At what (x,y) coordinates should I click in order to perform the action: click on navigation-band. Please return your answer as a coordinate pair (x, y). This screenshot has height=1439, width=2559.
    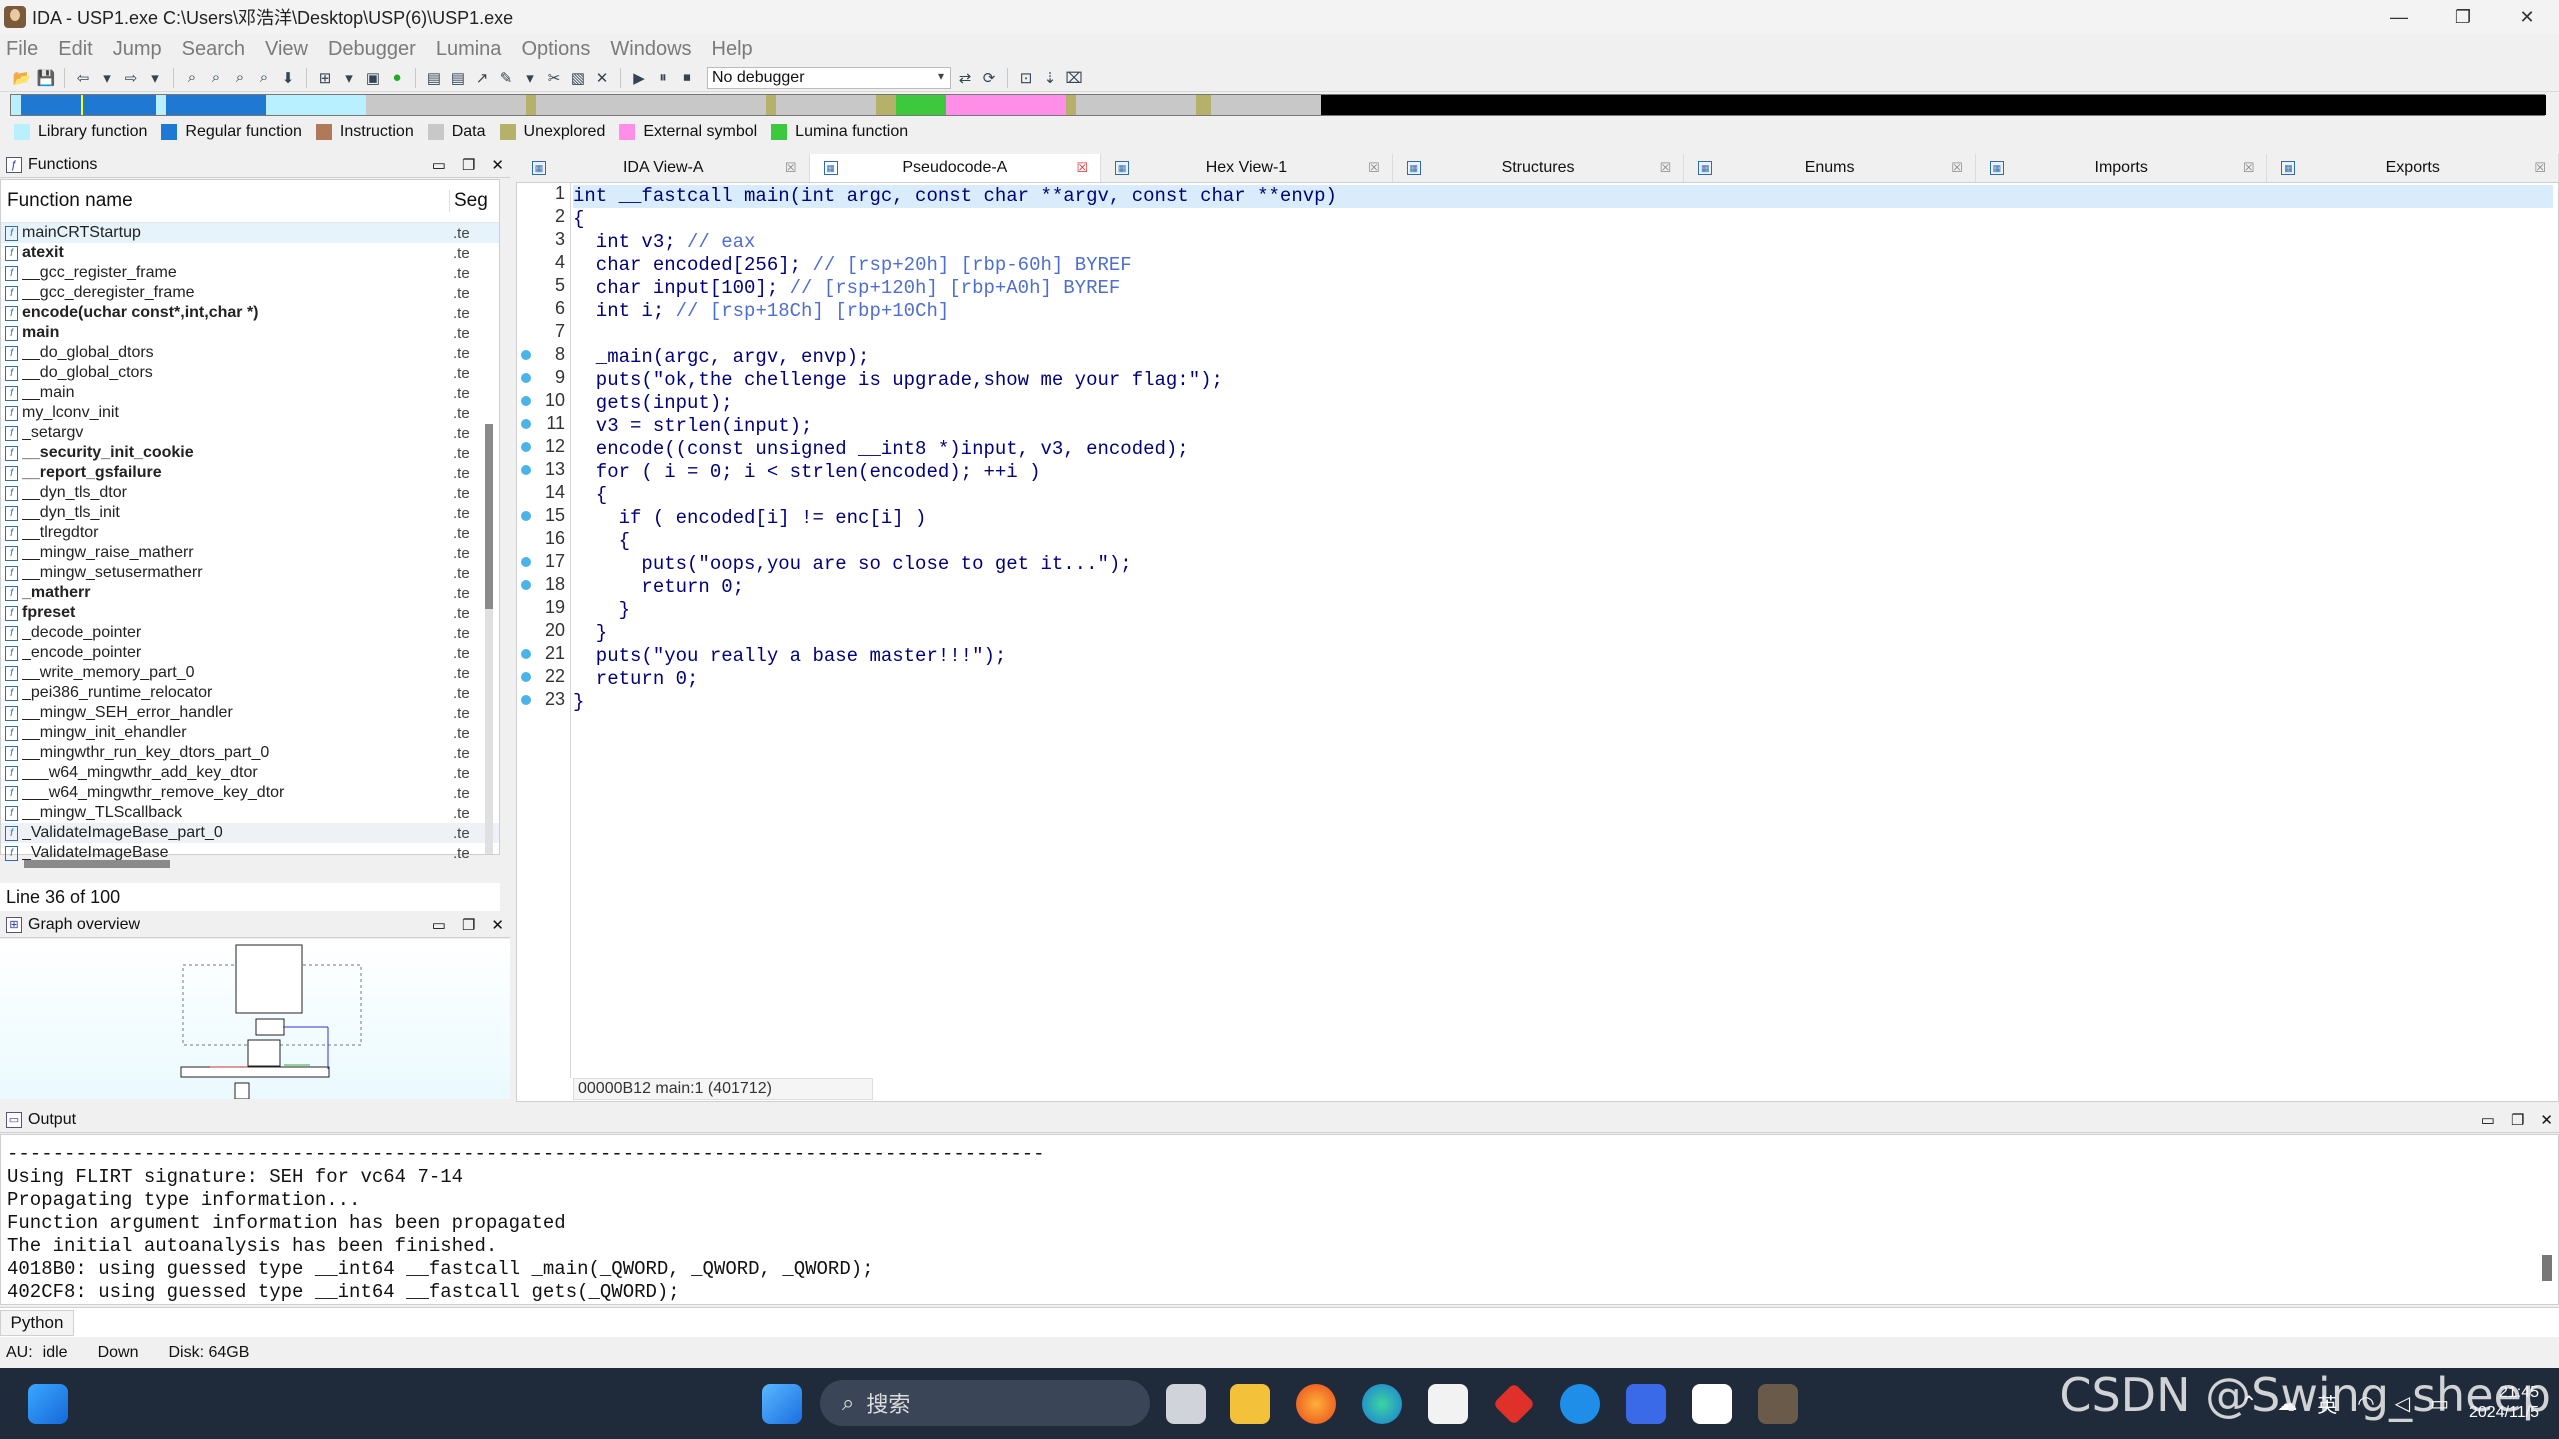
    Looking at the image, I should click on (1278, 105).